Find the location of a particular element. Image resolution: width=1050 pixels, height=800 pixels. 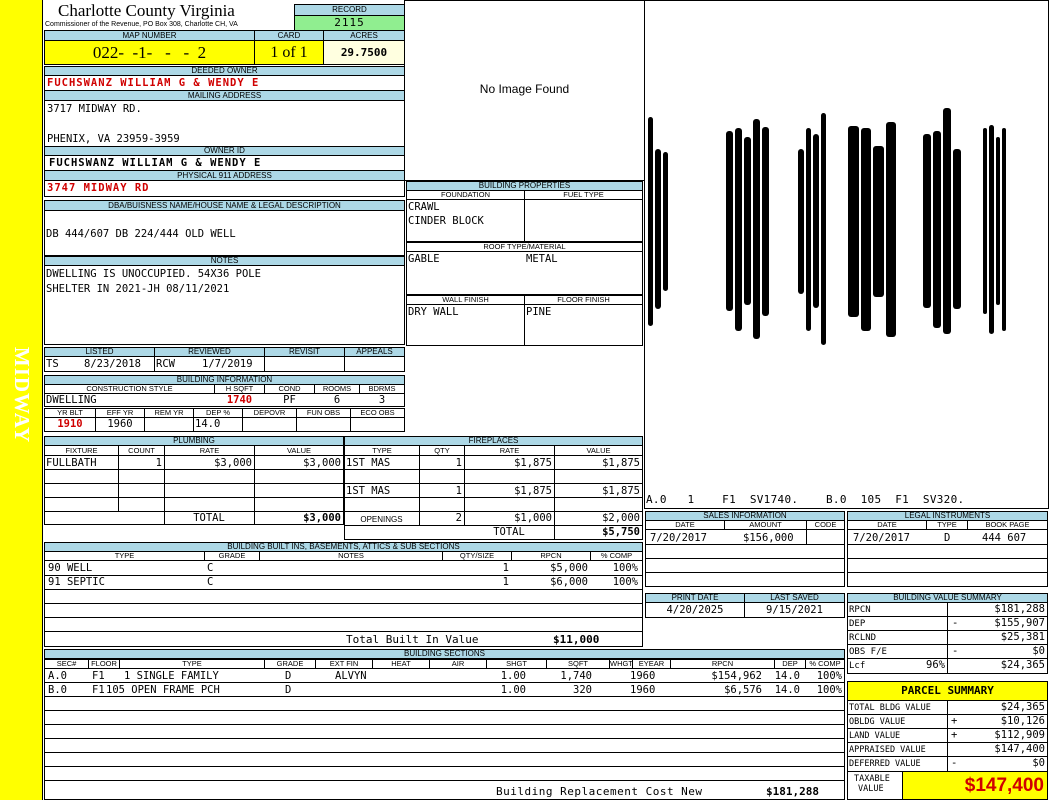

legal-value: DB 444/607 DB 224/444 OLD WELL is located at coordinates (141, 234).